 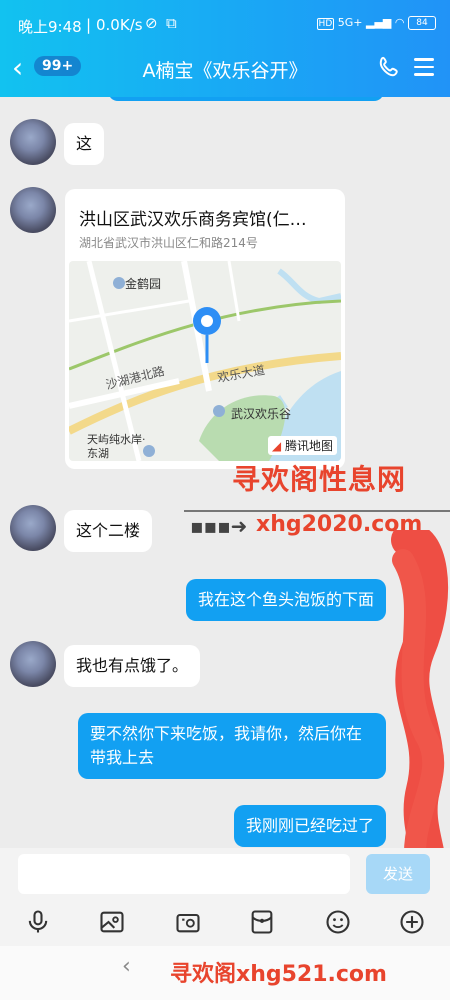 What do you see at coordinates (226, 745) in the screenshot?
I see `message-text: 要不然你下来吃饭，我请你，然后你在带我上去` at bounding box center [226, 745].